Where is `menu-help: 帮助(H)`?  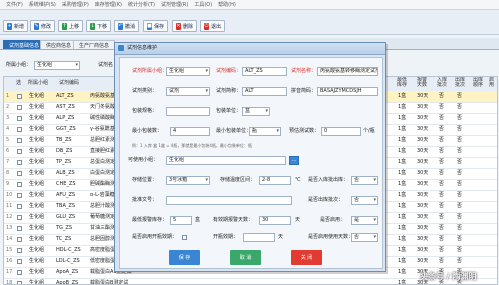 menu-help: 帮助(H) is located at coordinates (227, 4).